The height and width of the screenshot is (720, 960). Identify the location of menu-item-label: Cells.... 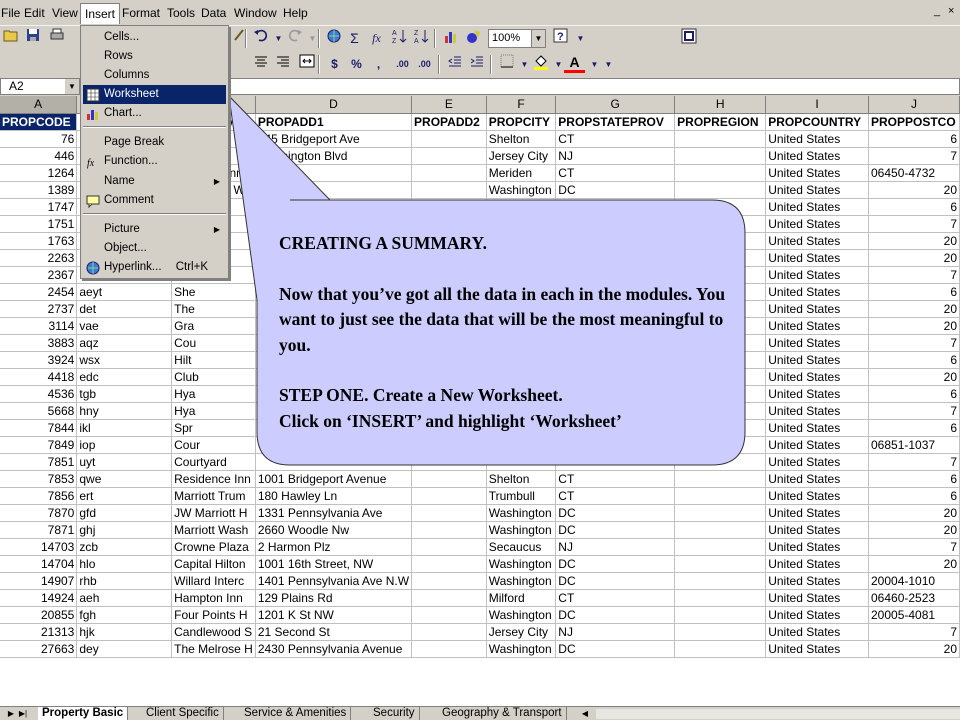
(122, 37).